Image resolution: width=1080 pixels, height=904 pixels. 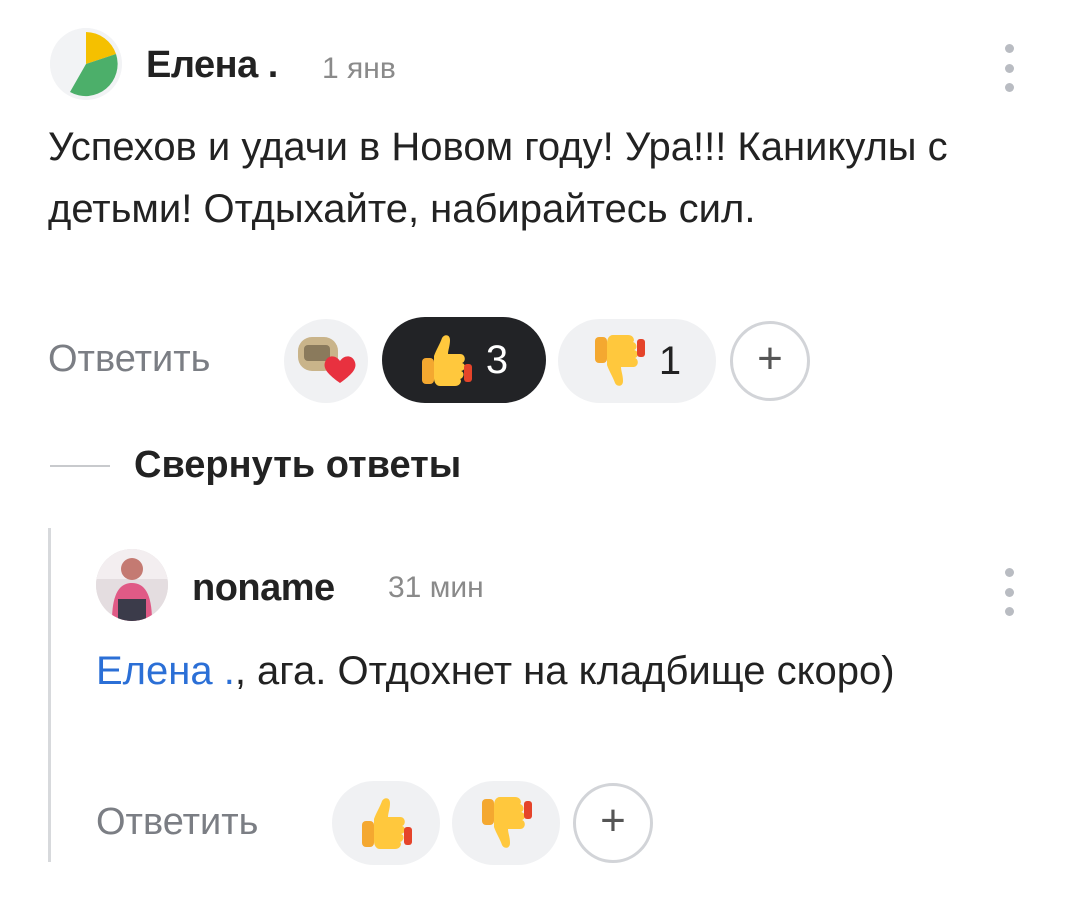 I want to click on reply-body: , ага. Отдохнет на кладбище скоро), so click(x=564, y=671).